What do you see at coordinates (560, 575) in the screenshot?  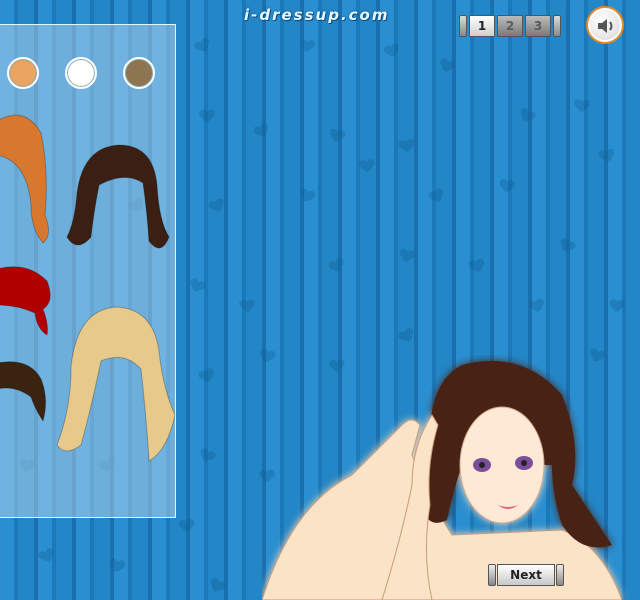 I see `next-right-cap` at bounding box center [560, 575].